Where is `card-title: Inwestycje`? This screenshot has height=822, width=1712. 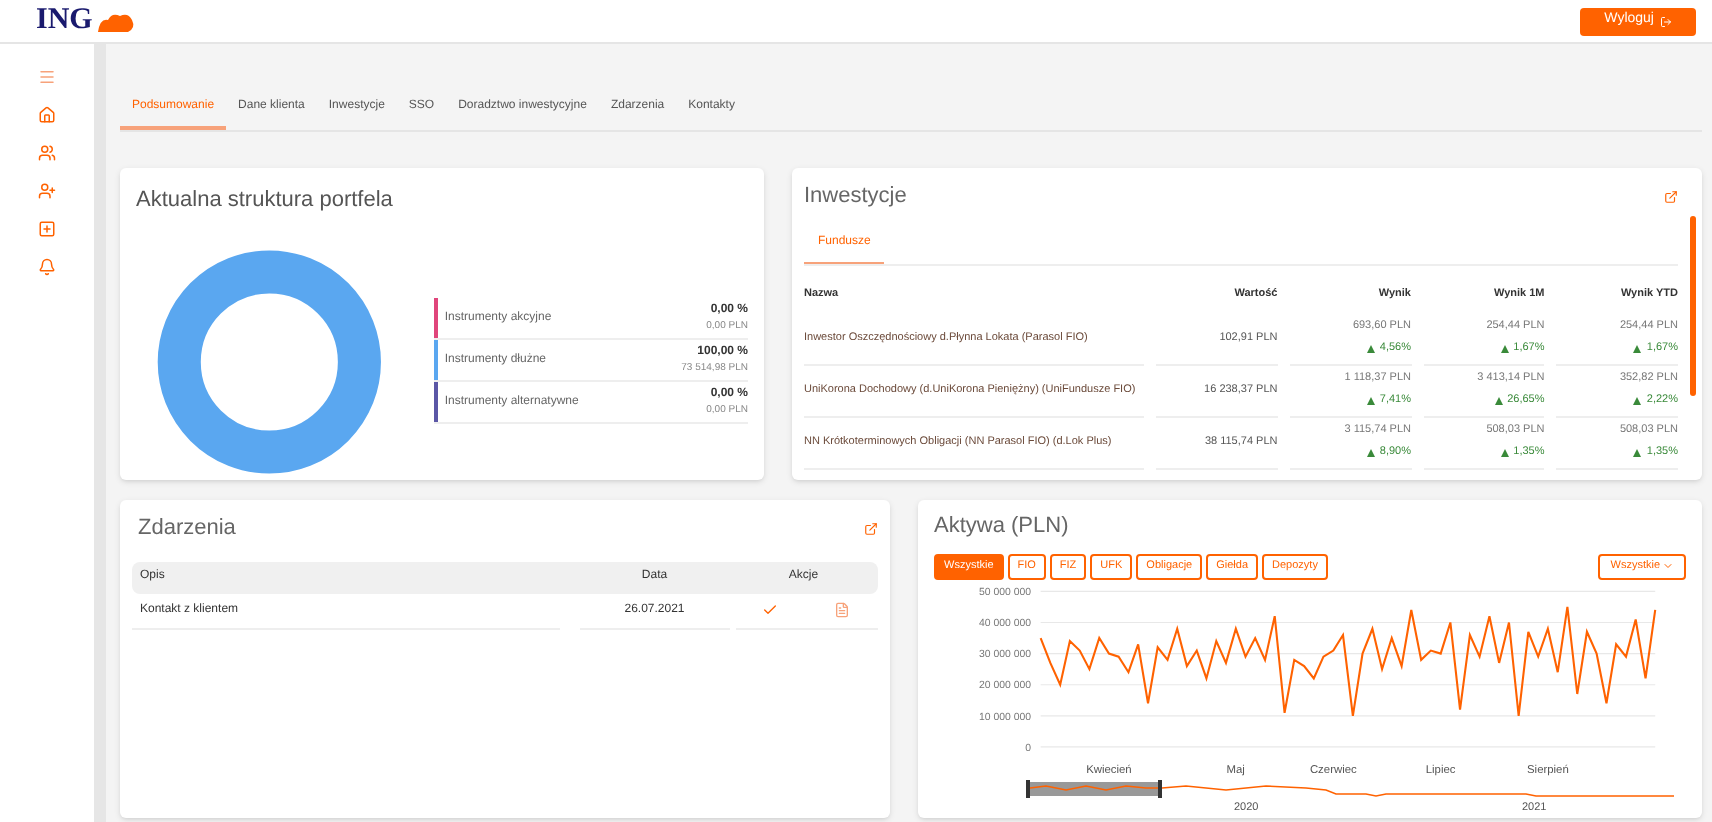 card-title: Inwestycje is located at coordinates (855, 197).